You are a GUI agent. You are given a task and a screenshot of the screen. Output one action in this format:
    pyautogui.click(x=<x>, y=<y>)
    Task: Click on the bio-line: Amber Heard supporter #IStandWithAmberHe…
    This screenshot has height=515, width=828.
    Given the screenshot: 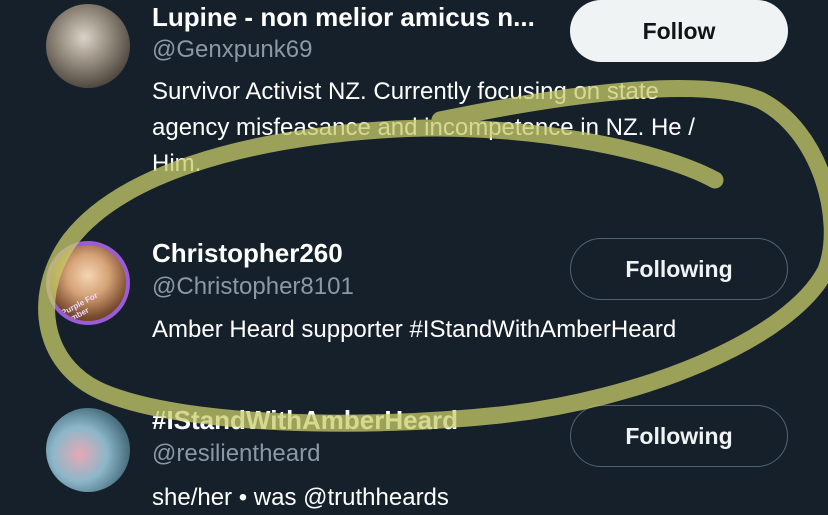 What is the action you would take?
    pyautogui.click(x=414, y=329)
    